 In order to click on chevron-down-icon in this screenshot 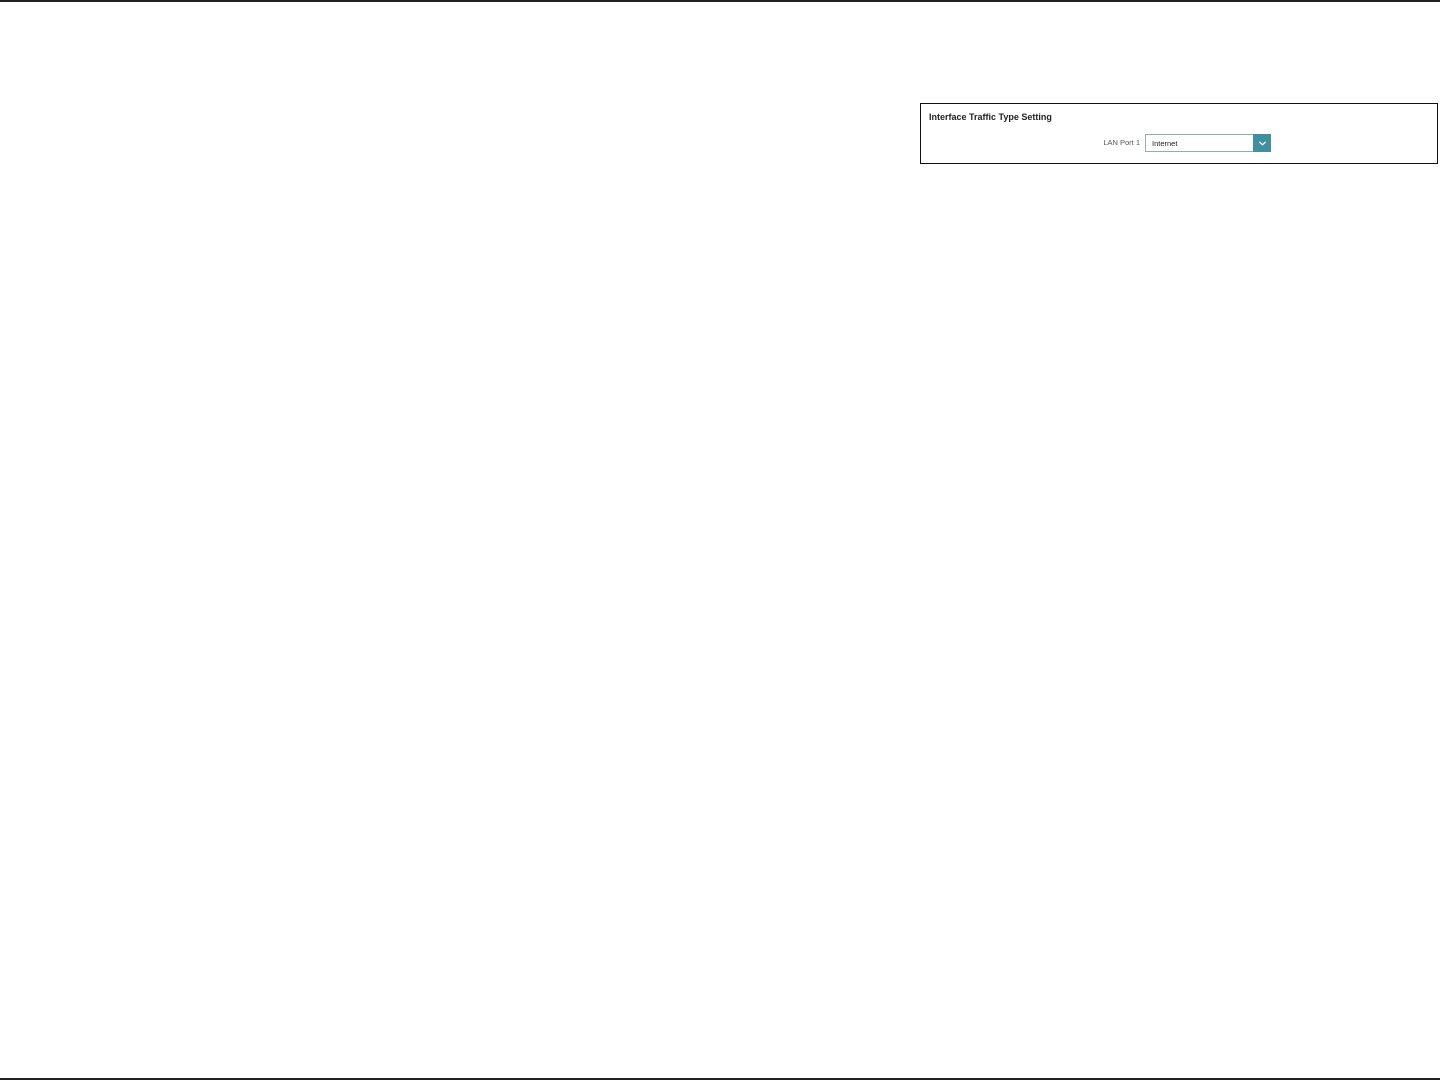, I will do `click(1262, 143)`.